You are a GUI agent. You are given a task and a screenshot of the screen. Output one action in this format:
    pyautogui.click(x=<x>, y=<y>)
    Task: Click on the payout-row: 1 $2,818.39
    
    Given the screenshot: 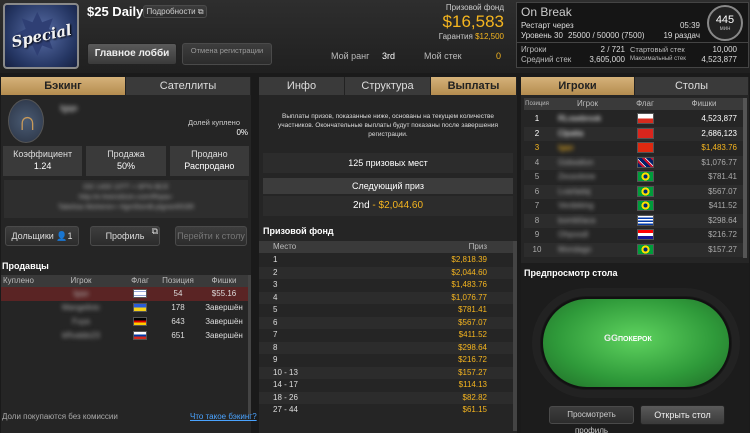 What is the action you would take?
    pyautogui.click(x=386, y=260)
    